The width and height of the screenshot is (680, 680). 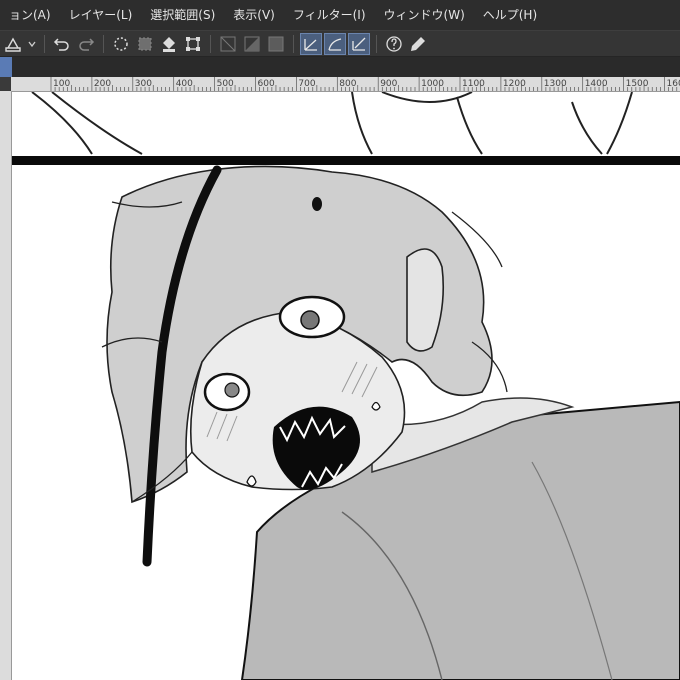 What do you see at coordinates (514, 84) in the screenshot?
I see `ruler-label: 1200` at bounding box center [514, 84].